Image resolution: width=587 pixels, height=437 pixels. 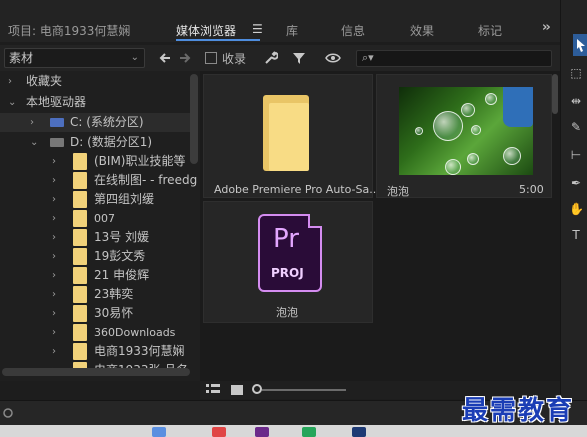 I want to click on media-item-video: 泡泡 5:00, so click(x=464, y=136).